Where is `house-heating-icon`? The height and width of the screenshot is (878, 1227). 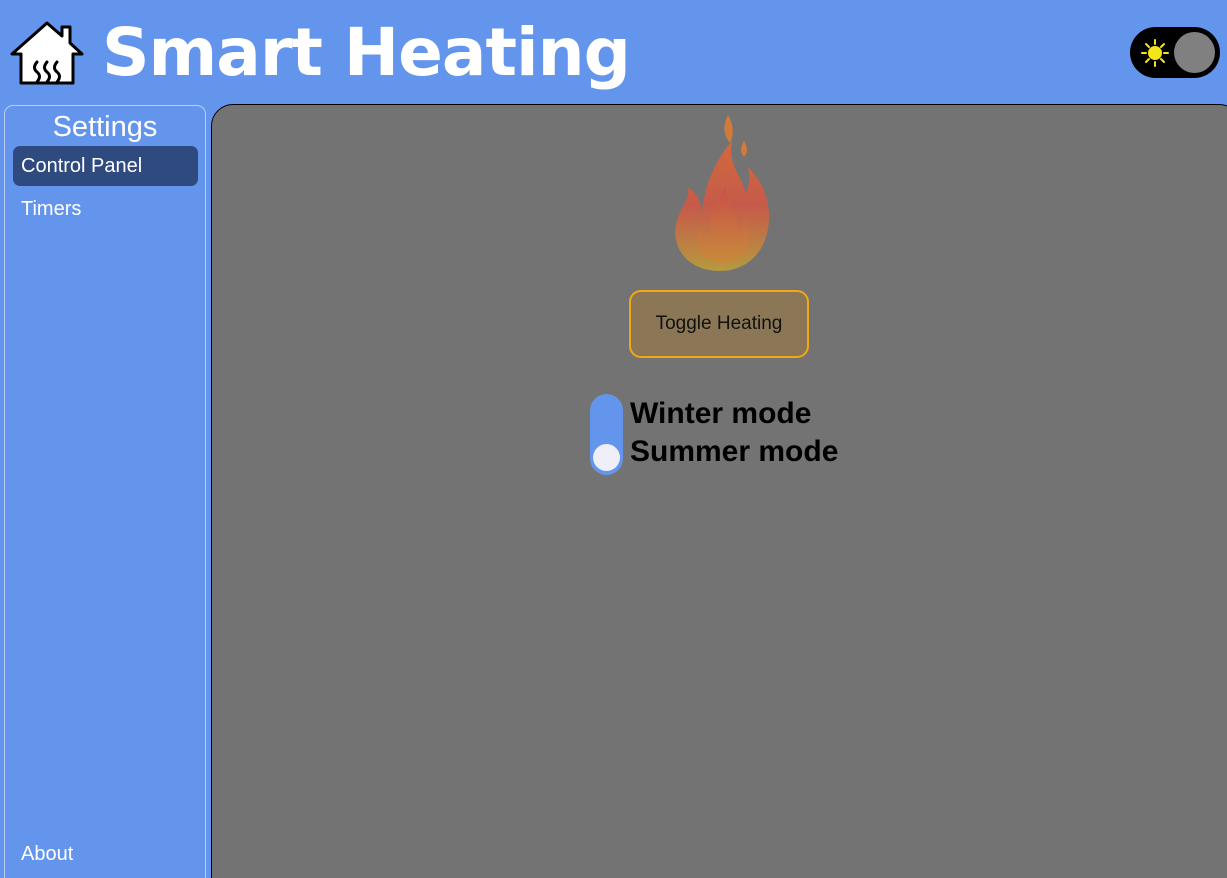
house-heating-icon is located at coordinates (47, 53).